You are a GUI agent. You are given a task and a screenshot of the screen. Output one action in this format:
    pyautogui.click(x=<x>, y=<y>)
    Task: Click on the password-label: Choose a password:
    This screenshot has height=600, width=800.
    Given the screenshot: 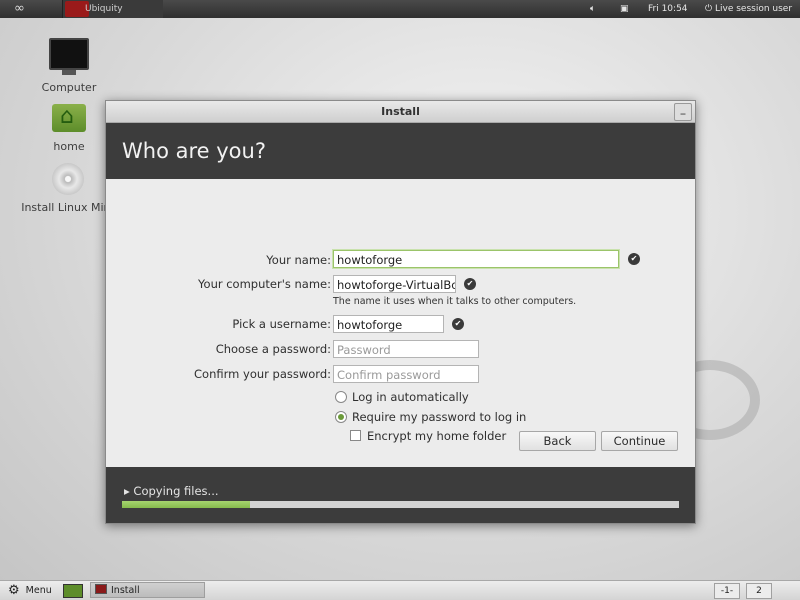 What is the action you would take?
    pyautogui.click(x=273, y=349)
    